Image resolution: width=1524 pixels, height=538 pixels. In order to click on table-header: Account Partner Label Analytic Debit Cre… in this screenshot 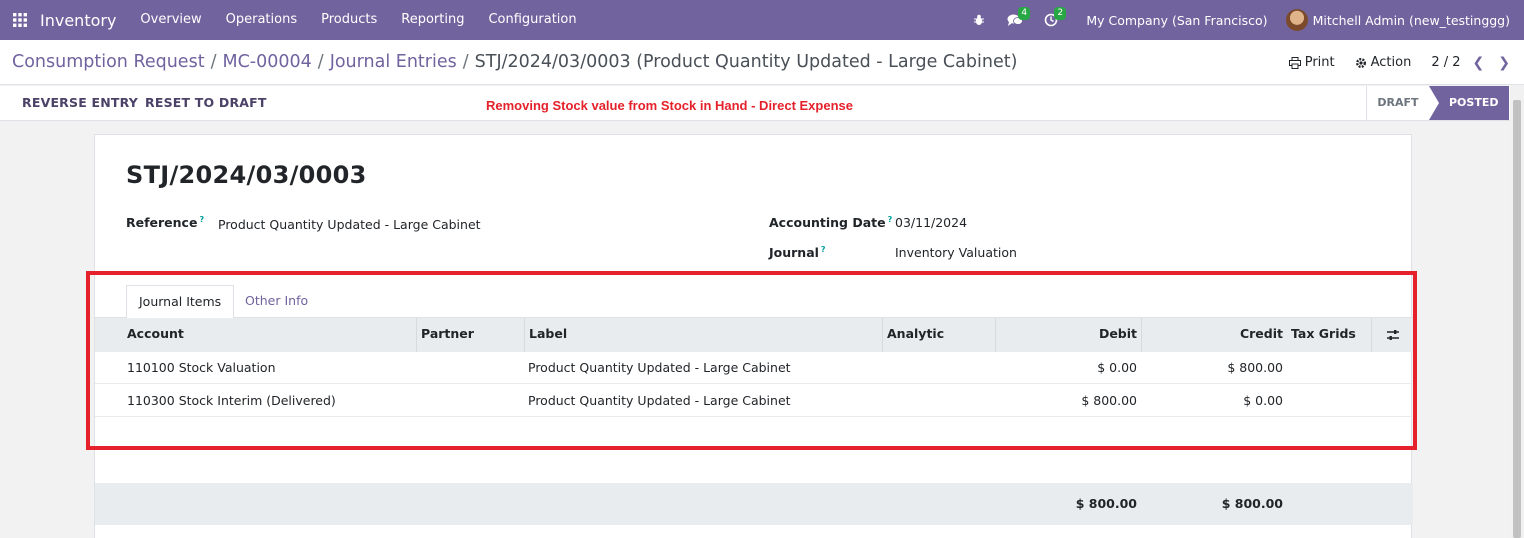, I will do `click(754, 335)`.